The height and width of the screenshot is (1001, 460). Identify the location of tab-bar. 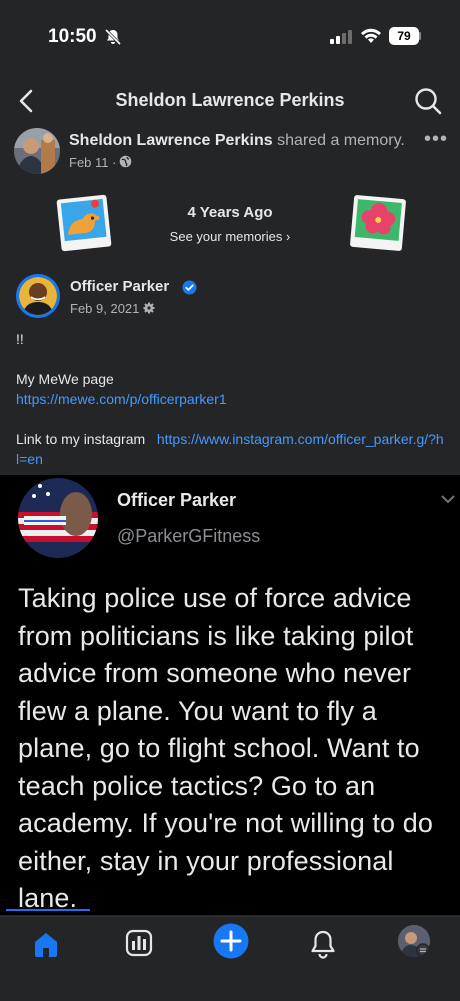
(230, 958).